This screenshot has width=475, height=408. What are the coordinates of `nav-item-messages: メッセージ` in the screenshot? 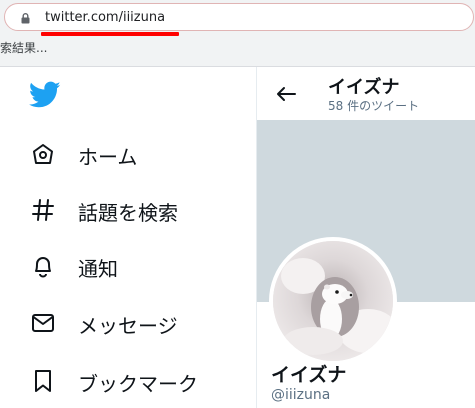 It's located at (104, 323).